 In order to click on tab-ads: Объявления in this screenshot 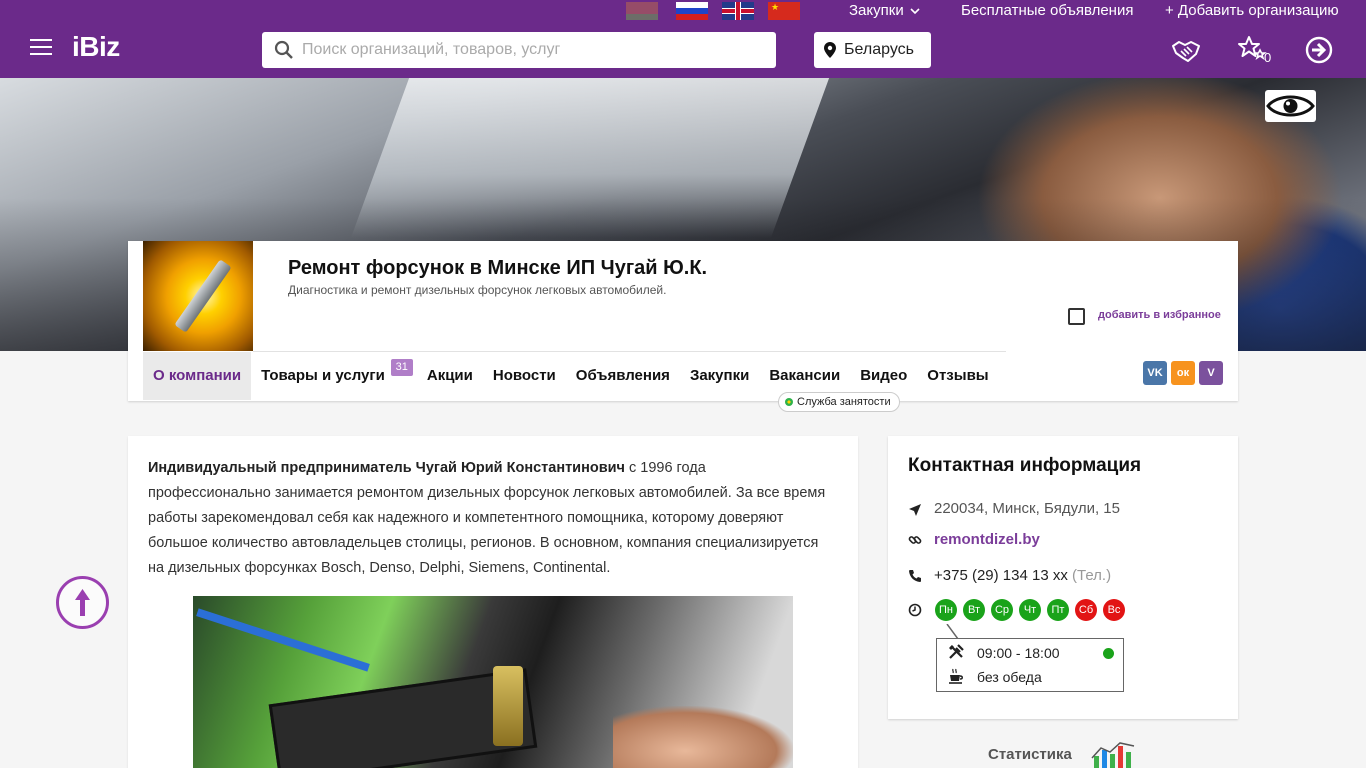, I will do `click(623, 376)`.